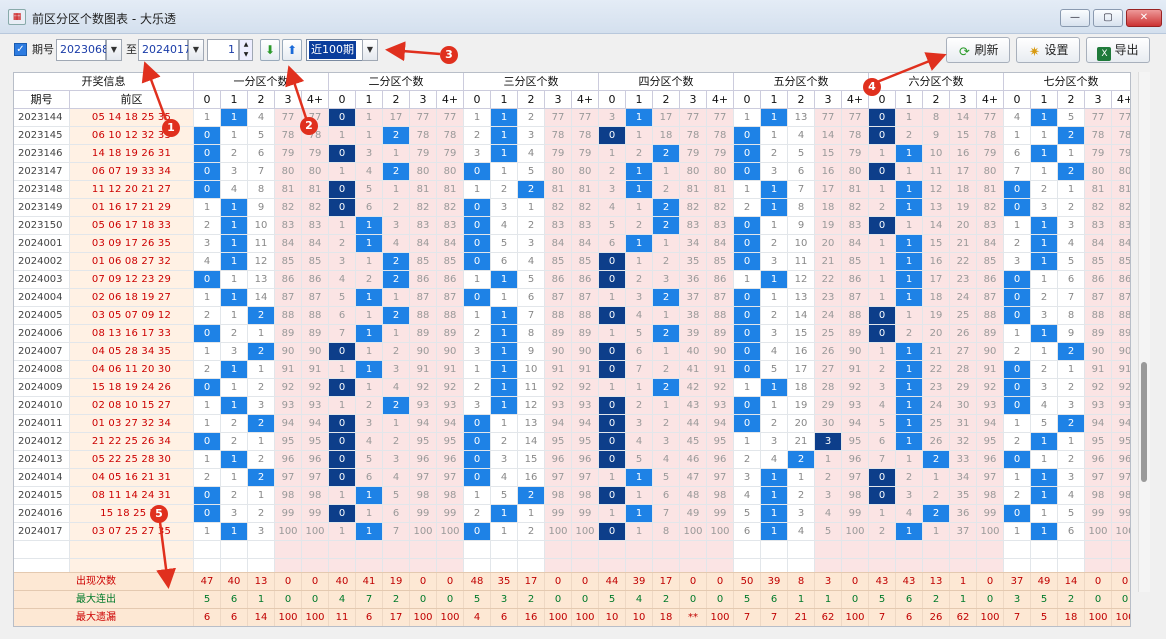 This screenshot has width=1166, height=639. What do you see at coordinates (978, 50) in the screenshot?
I see `refresh-button: ⟳ 刷新` at bounding box center [978, 50].